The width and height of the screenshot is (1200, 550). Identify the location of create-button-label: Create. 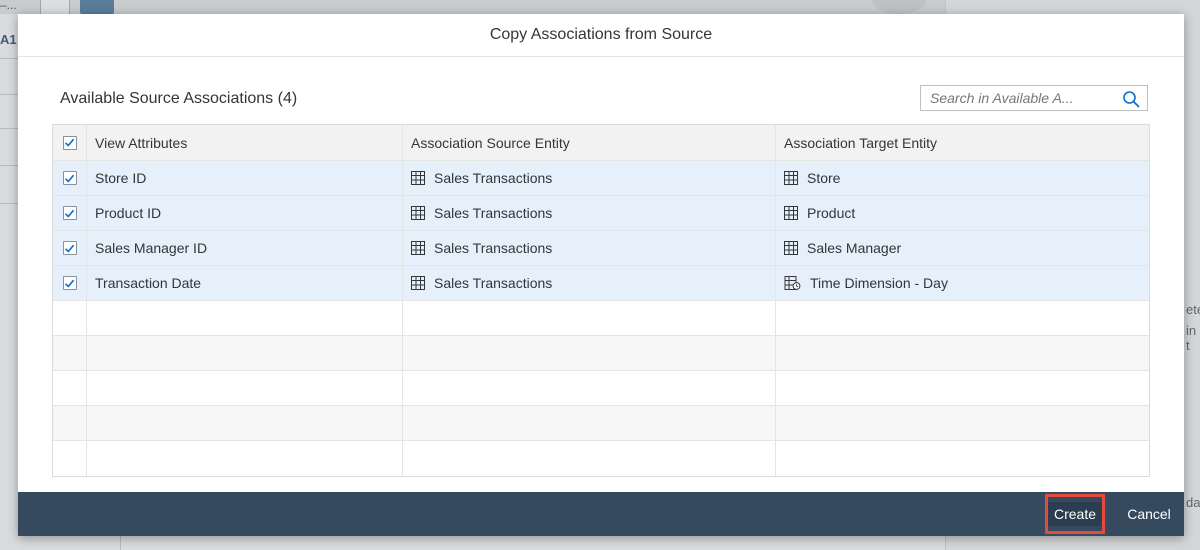
(1075, 514).